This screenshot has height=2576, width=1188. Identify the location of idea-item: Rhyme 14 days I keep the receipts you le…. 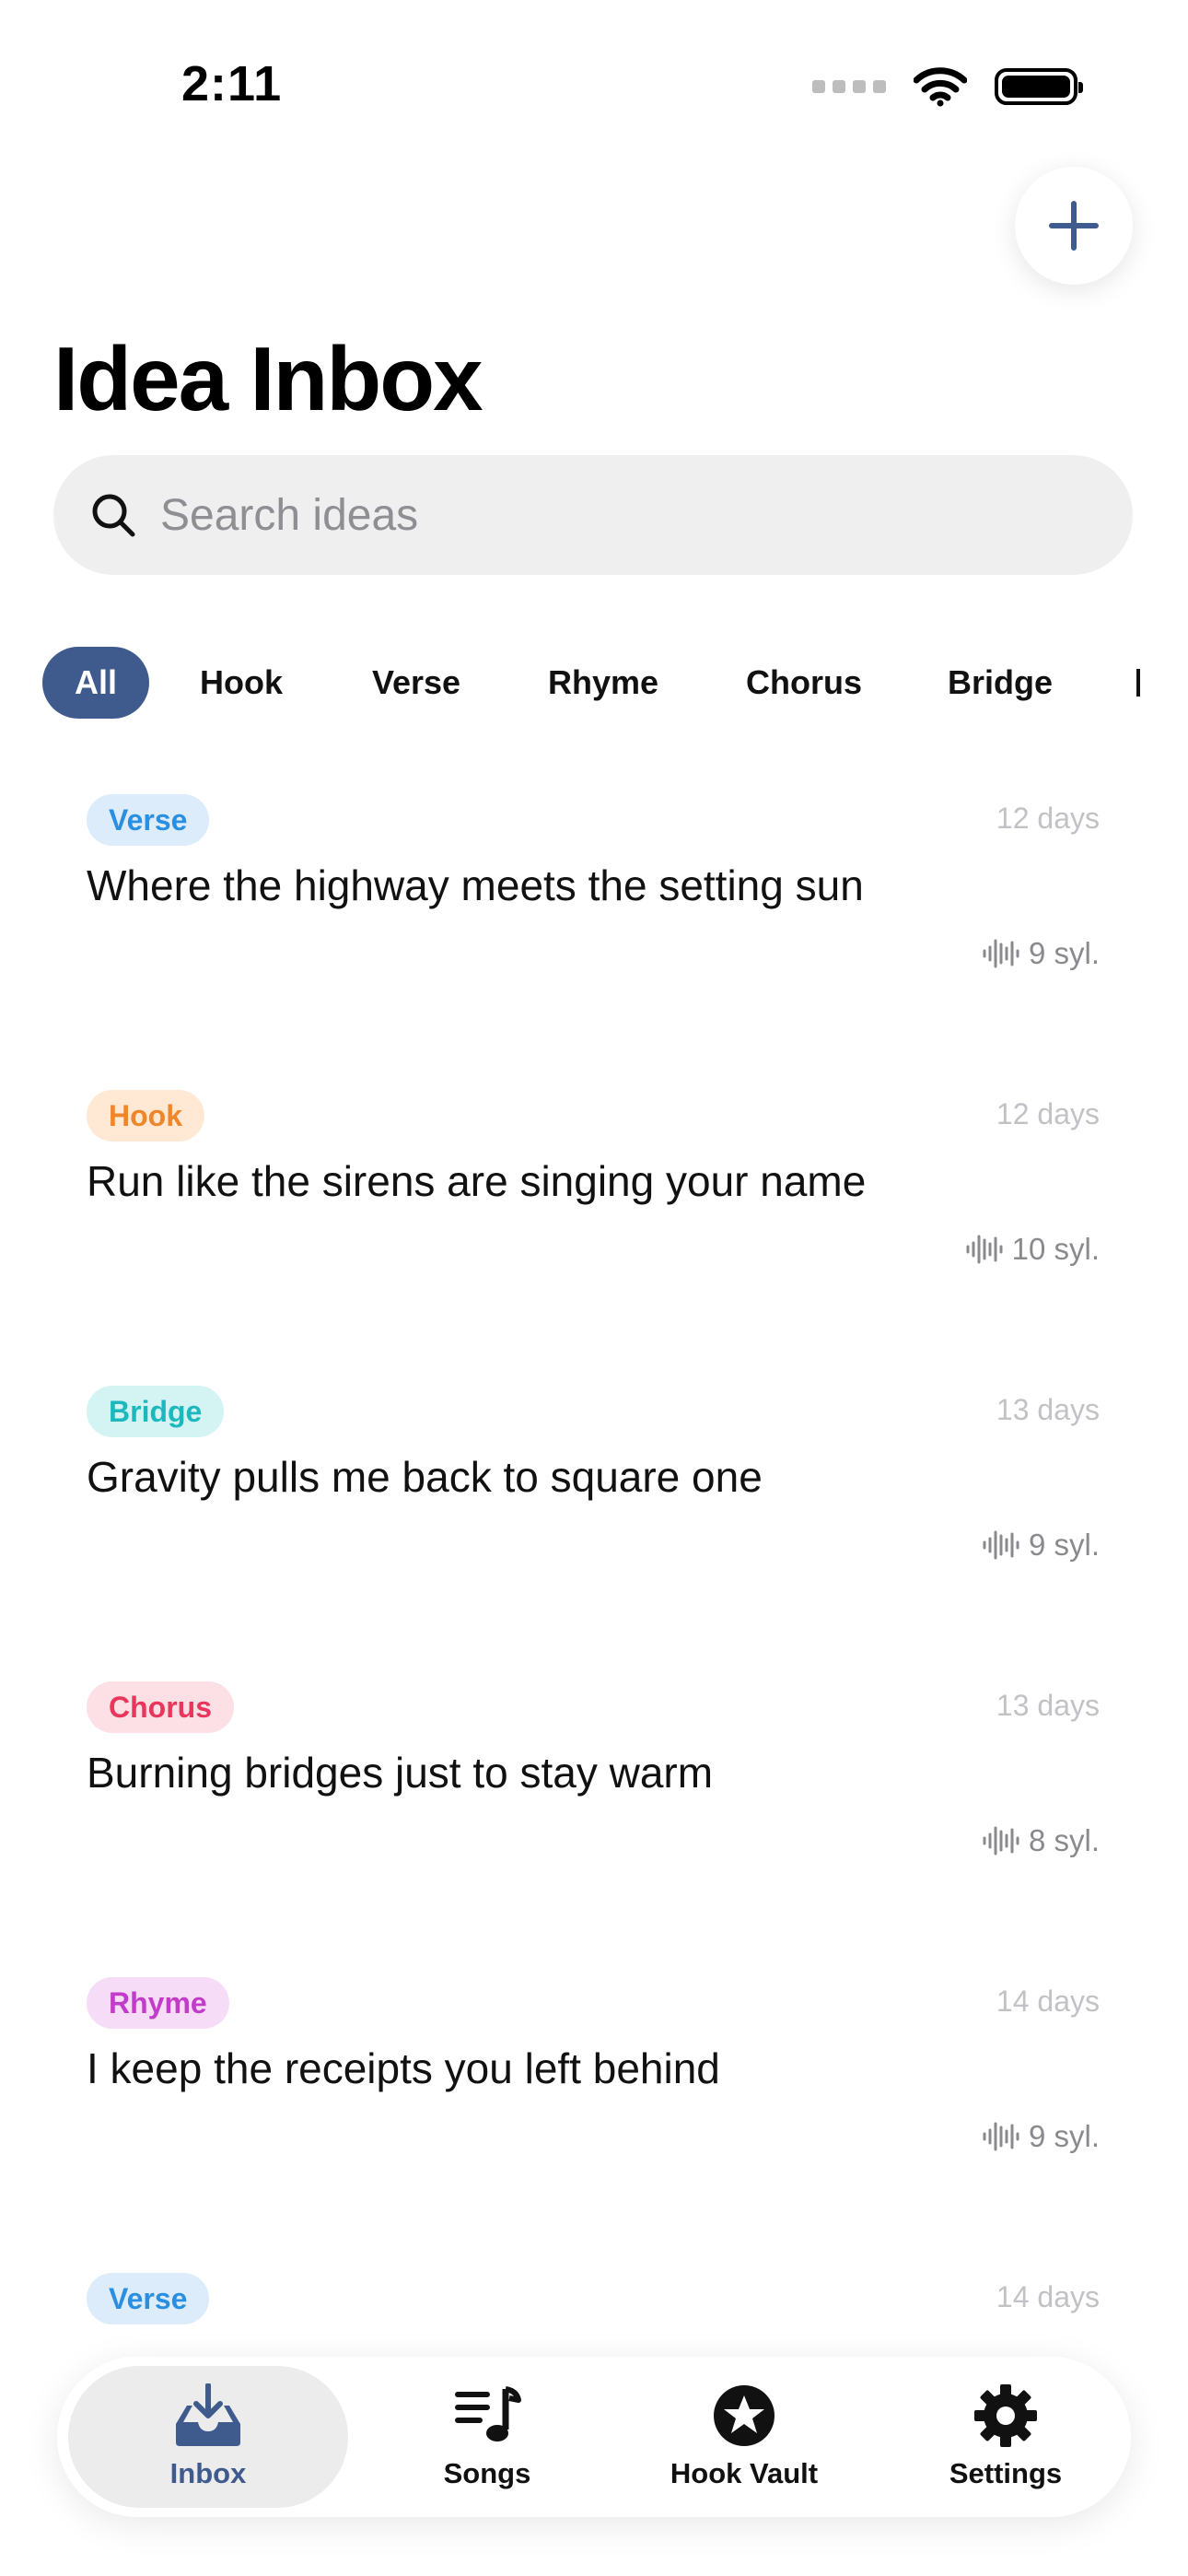
(594, 2114).